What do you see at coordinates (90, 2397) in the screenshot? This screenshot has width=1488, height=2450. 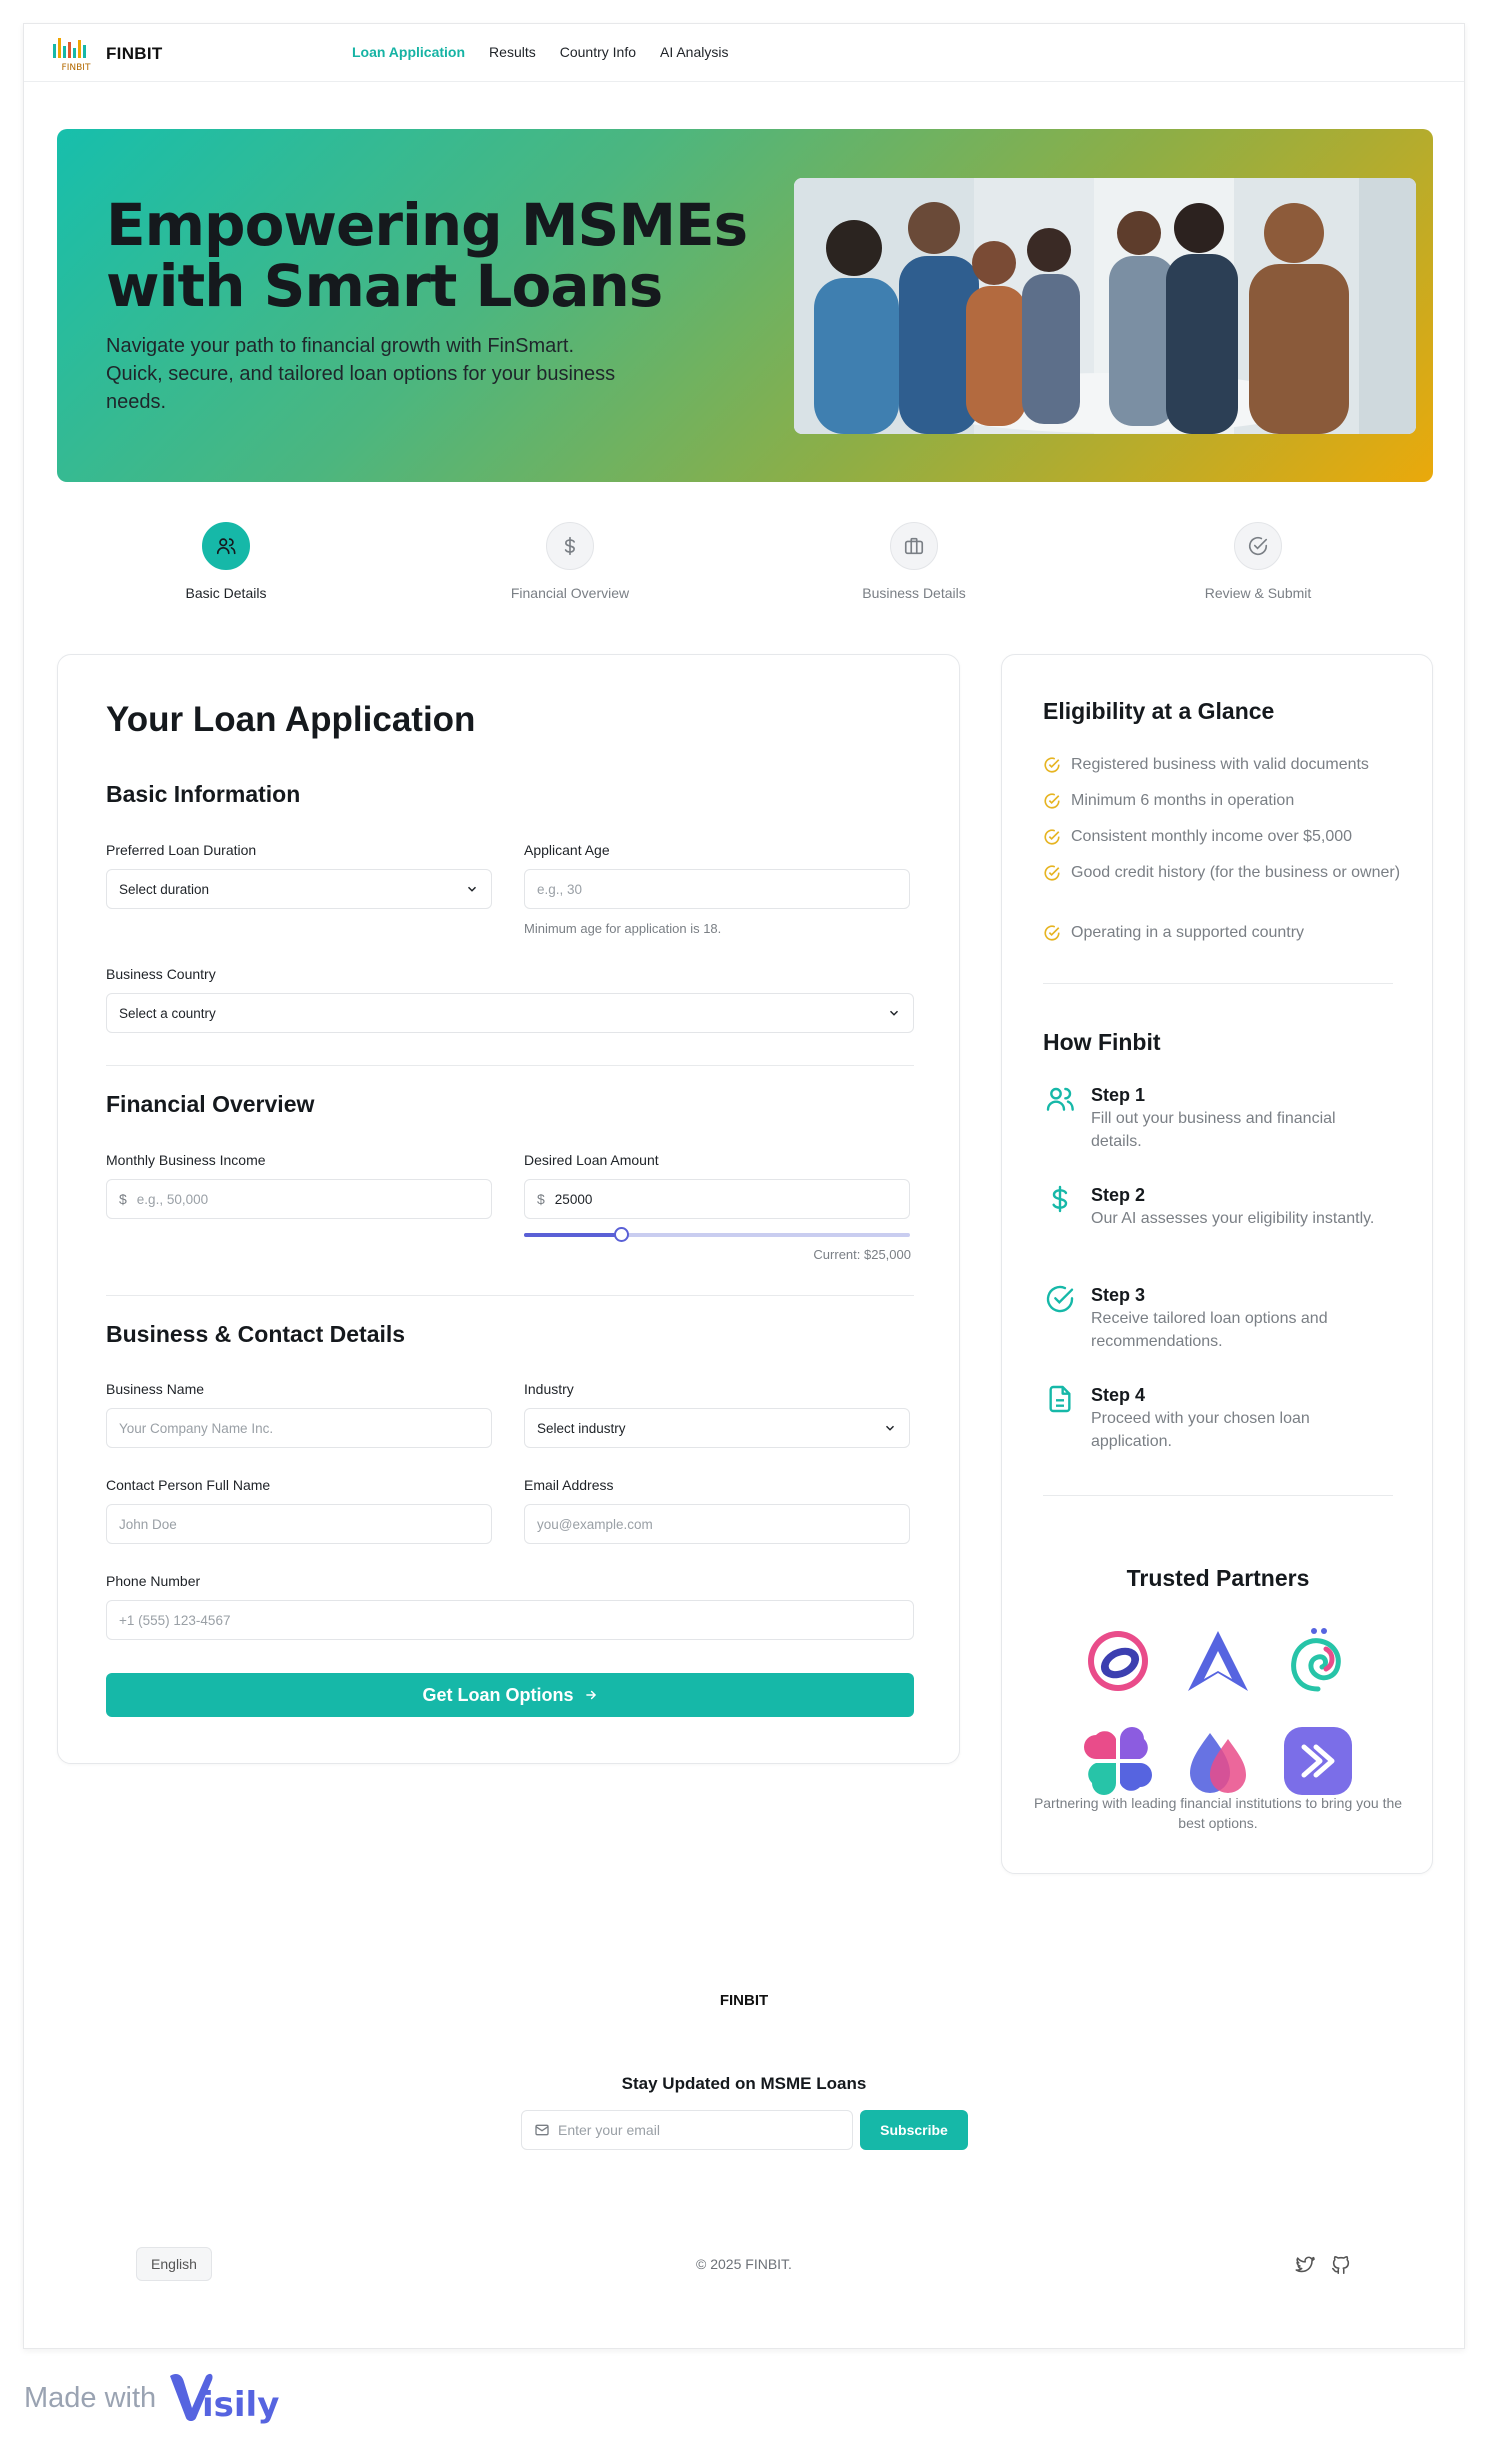 I see `made-with-text: Made with` at bounding box center [90, 2397].